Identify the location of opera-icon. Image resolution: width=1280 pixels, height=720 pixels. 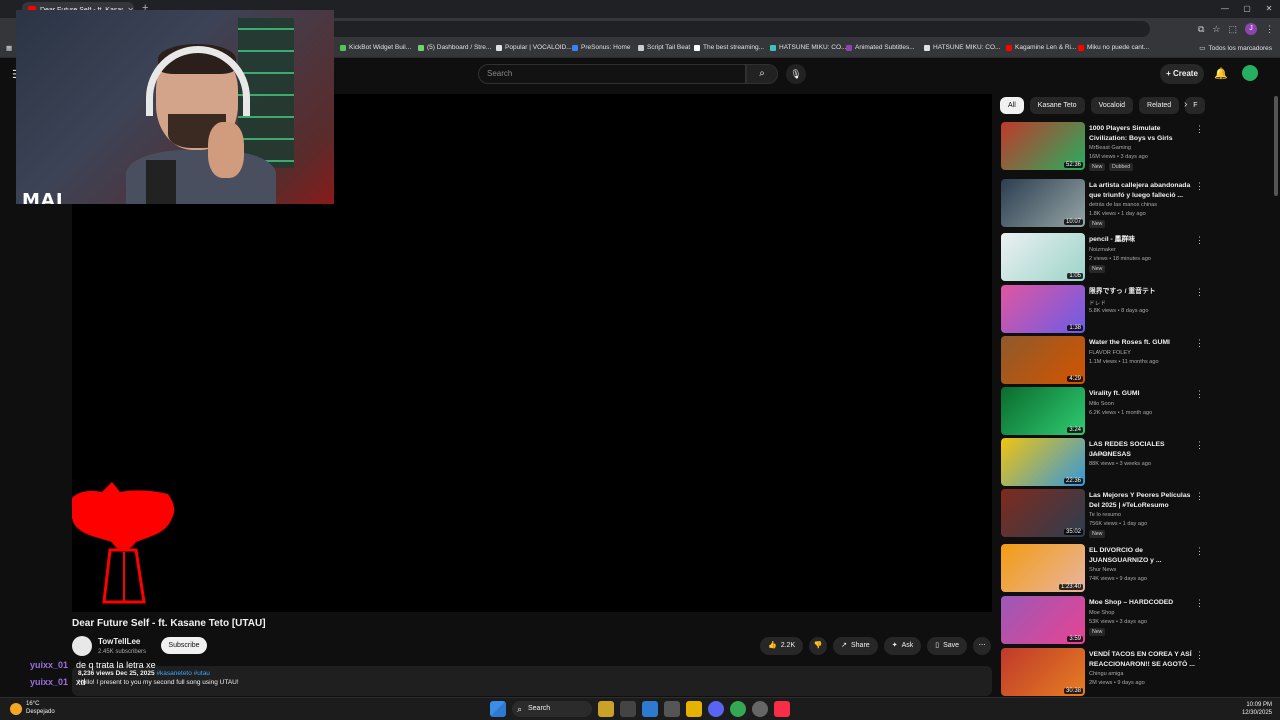
(672, 709).